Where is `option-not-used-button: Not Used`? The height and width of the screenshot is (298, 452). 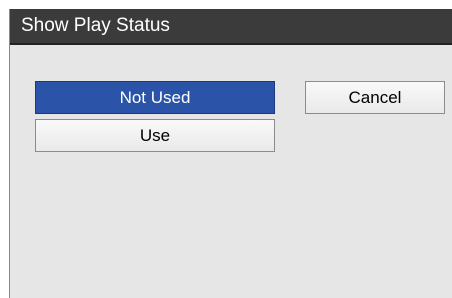 option-not-used-button: Not Used is located at coordinates (155, 97).